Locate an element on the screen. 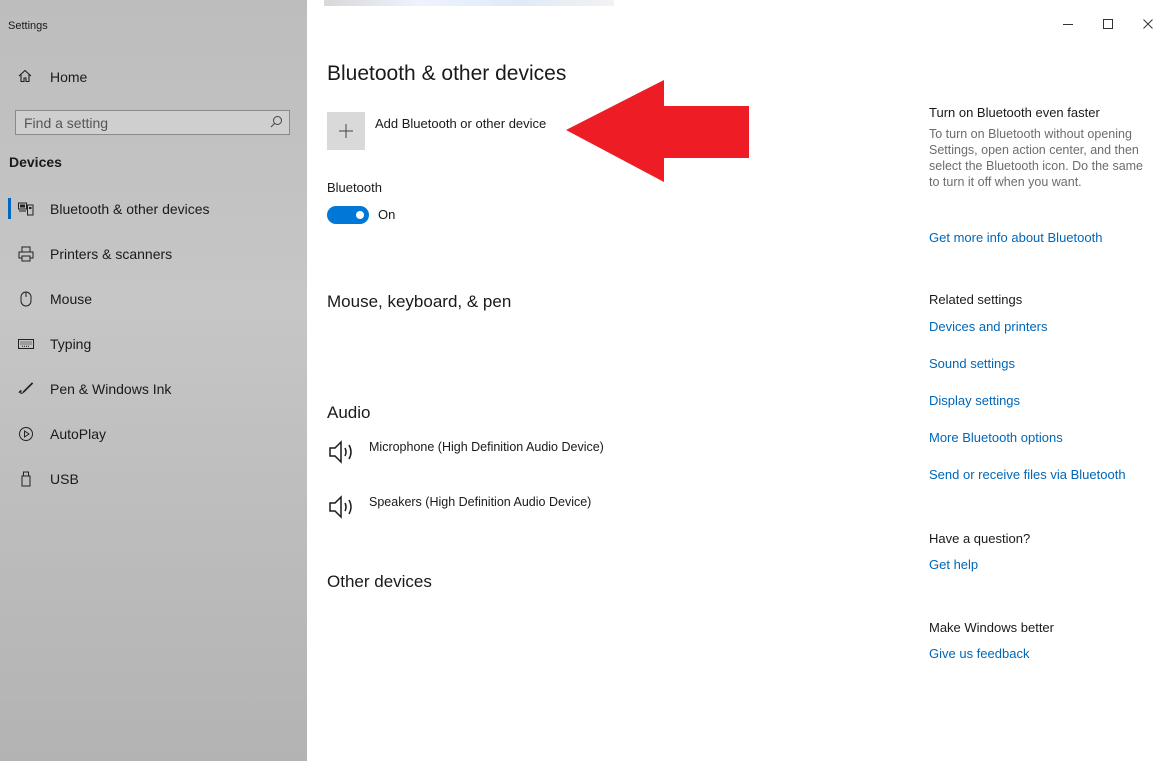 Image resolution: width=1168 pixels, height=761 pixels. toggle-knob is located at coordinates (360, 215).